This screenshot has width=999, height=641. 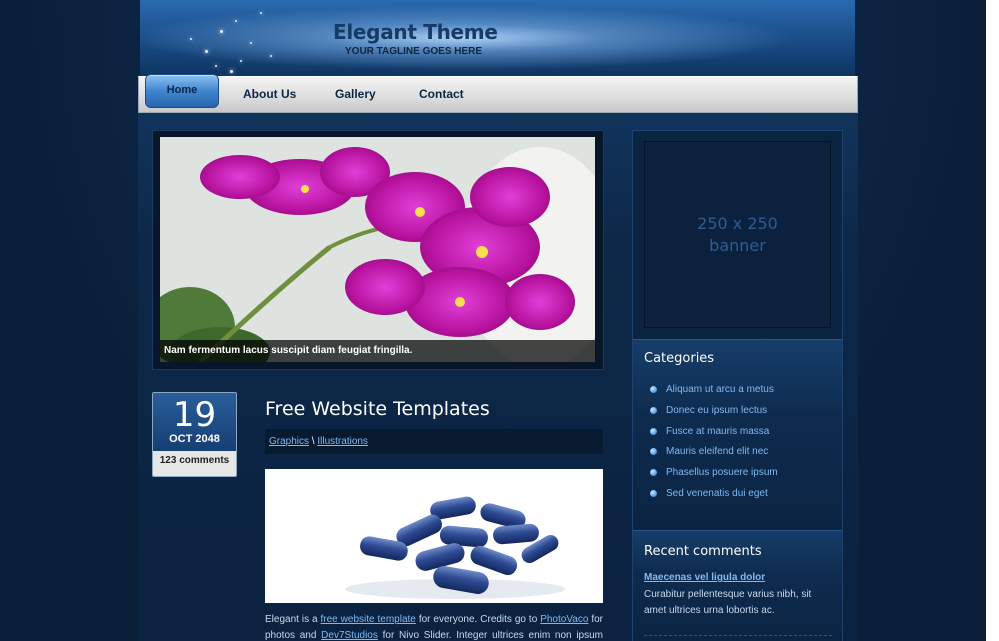 I want to click on post-image-capsules, so click(x=434, y=536).